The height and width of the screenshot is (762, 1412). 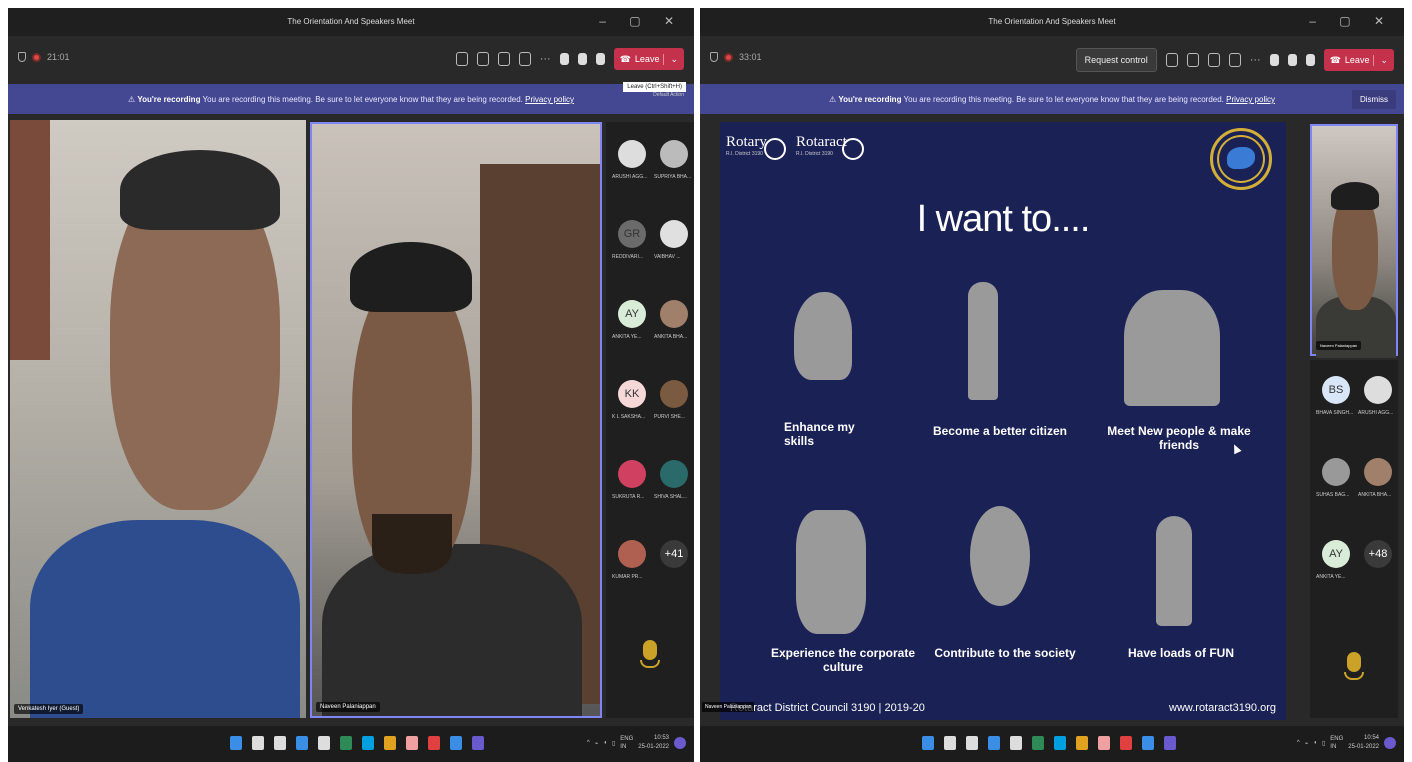 What do you see at coordinates (636, 743) in the screenshot?
I see `system-tray: ^ ⌁ ◖ ▯ ENG IN 10:53 25-01-2022` at bounding box center [636, 743].